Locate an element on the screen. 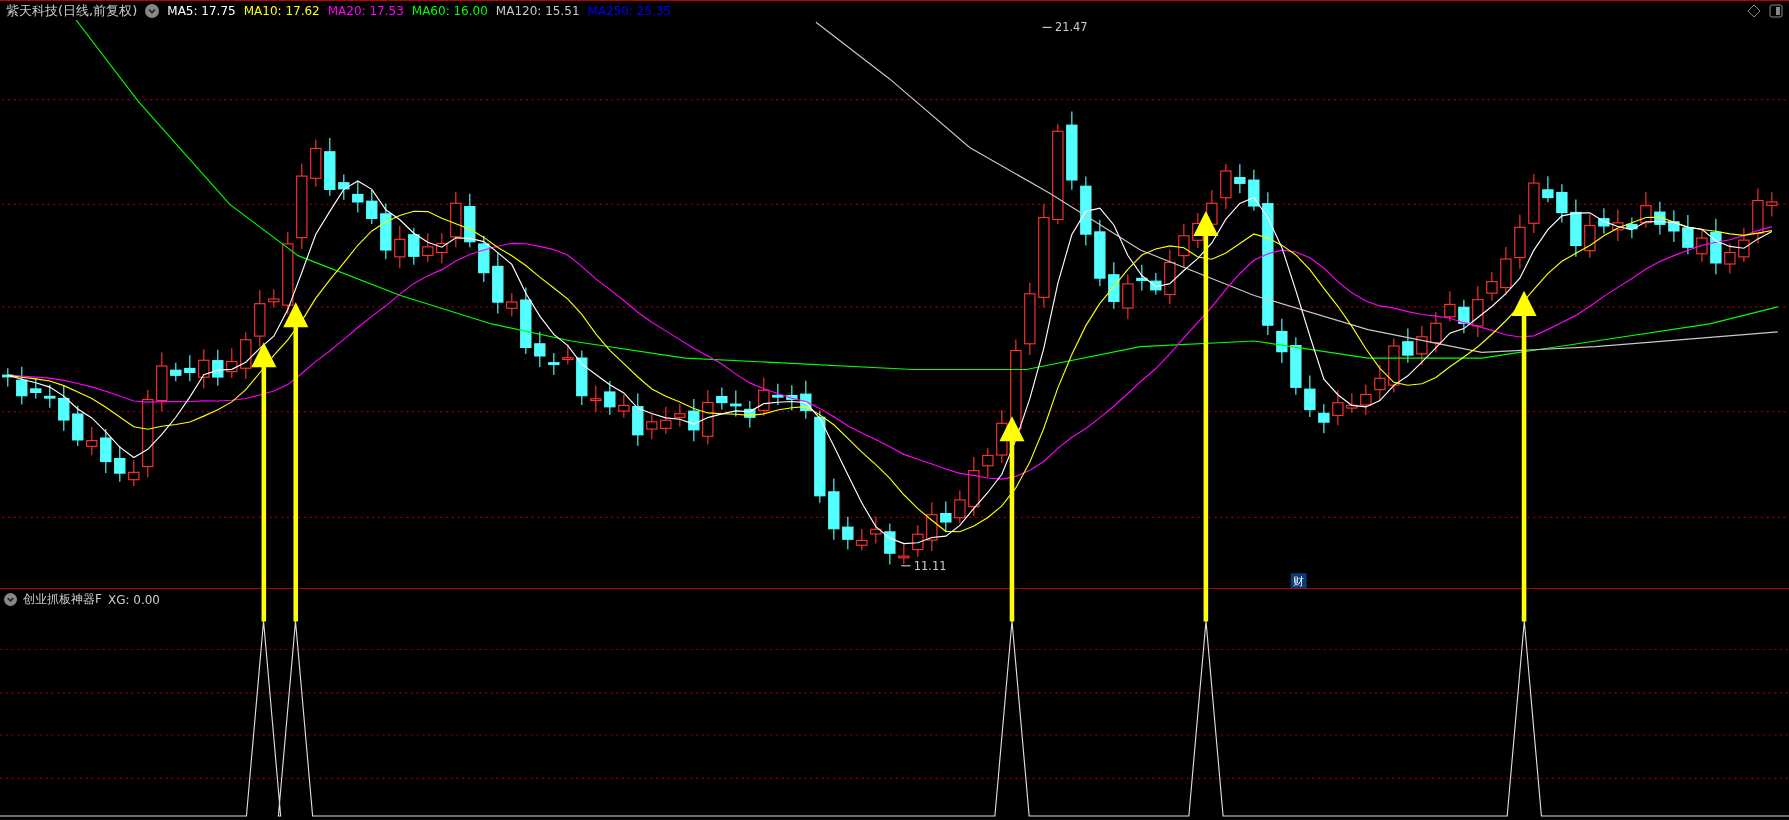 The height and width of the screenshot is (820, 1789). moving-average-value: MA10: 17.62 is located at coordinates (281, 10).